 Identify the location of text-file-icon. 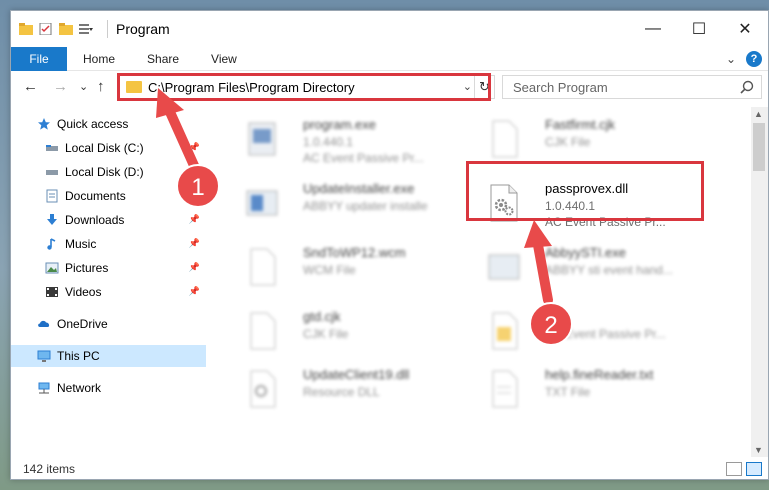
(505, 389).